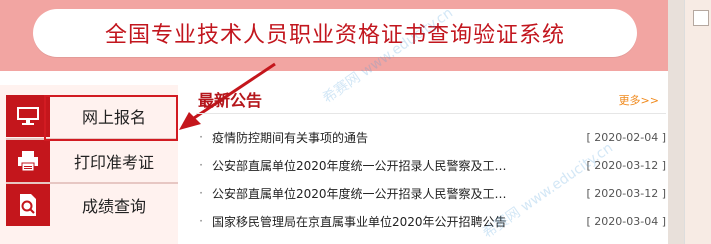 Image resolution: width=711 pixels, height=244 pixels. I want to click on more-link: 更多>>, so click(639, 100).